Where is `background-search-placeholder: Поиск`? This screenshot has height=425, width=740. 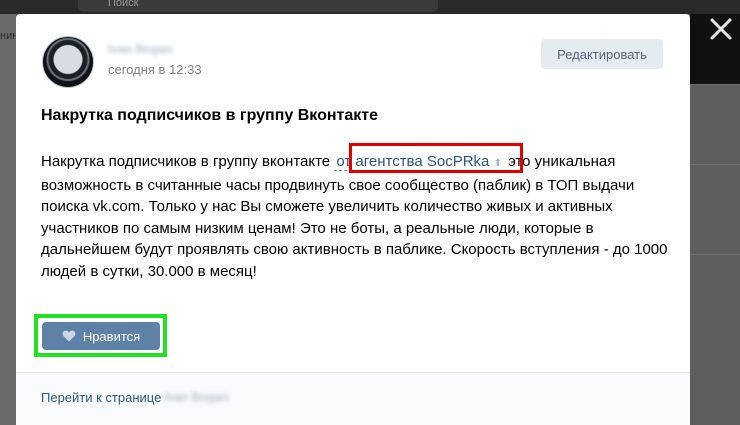 background-search-placeholder: Поиск is located at coordinates (123, 4).